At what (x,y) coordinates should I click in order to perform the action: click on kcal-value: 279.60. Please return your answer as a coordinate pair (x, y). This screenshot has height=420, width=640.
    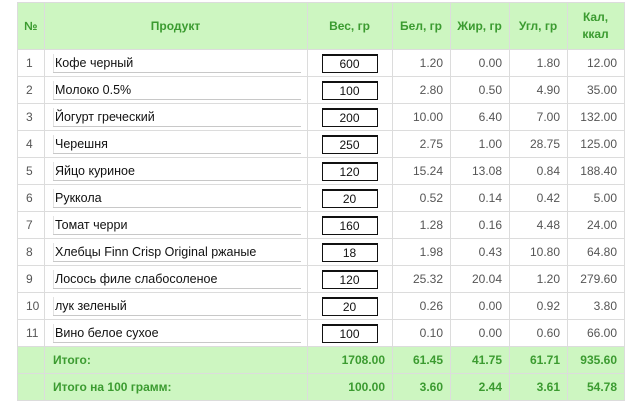
    Looking at the image, I should click on (596, 279).